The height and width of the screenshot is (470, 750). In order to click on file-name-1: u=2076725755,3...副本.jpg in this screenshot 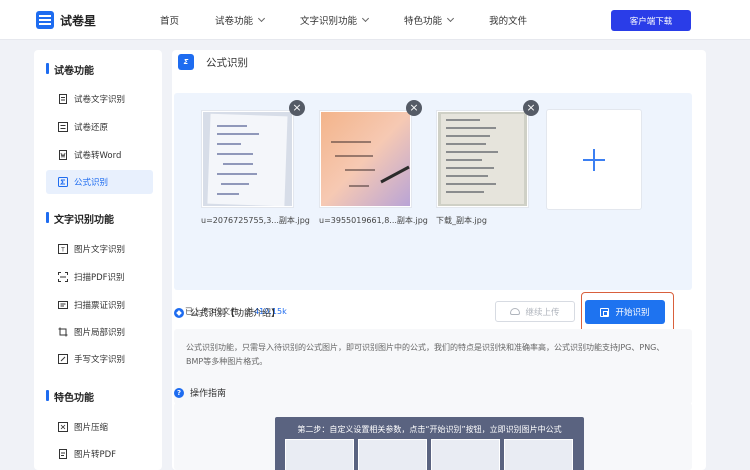, I will do `click(255, 220)`.